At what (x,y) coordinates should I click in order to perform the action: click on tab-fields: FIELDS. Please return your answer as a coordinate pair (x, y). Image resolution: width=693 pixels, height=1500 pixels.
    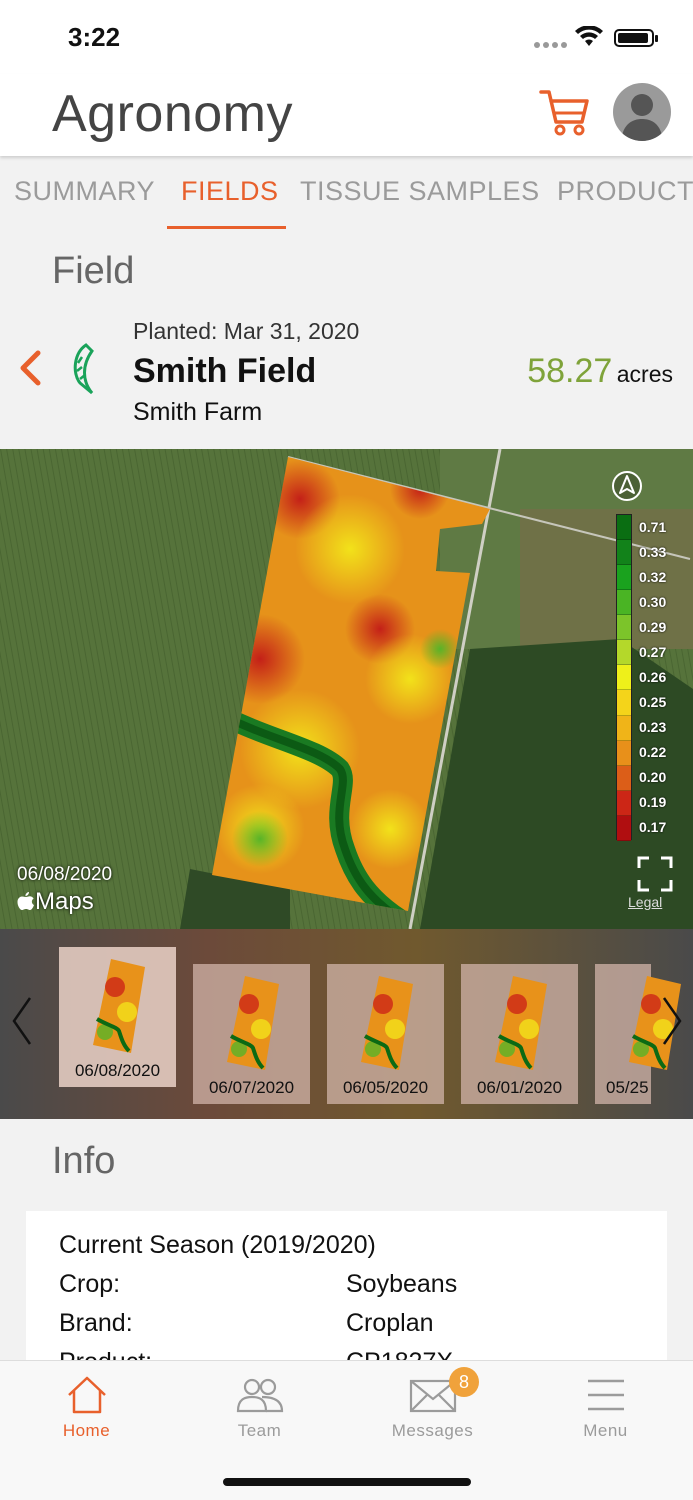
    Looking at the image, I should click on (230, 191).